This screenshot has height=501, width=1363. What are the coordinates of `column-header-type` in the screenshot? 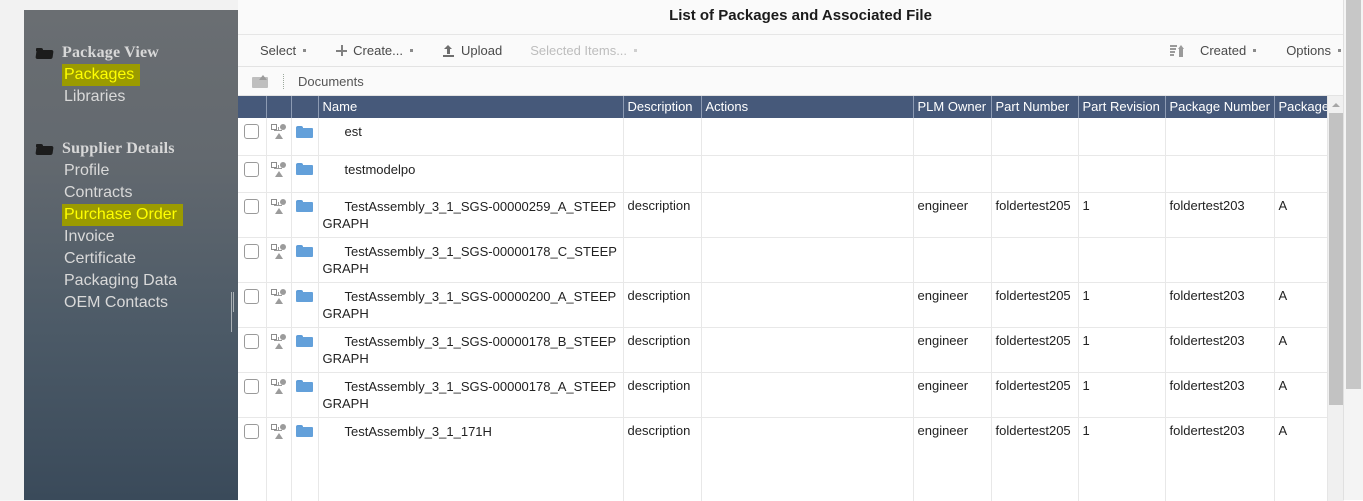 It's located at (305, 107).